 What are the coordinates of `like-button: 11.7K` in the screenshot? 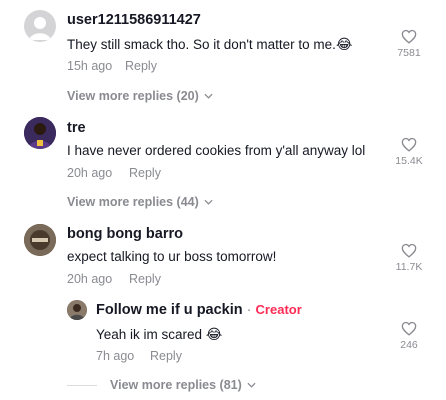 It's located at (409, 258).